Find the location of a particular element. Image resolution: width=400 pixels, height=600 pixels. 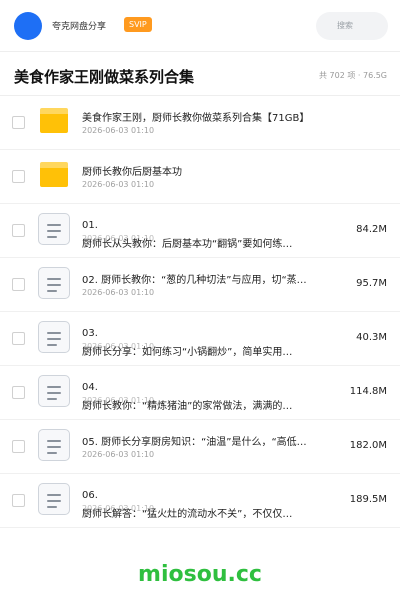

app-name: 夸克网盘分享 is located at coordinates (79, 27).